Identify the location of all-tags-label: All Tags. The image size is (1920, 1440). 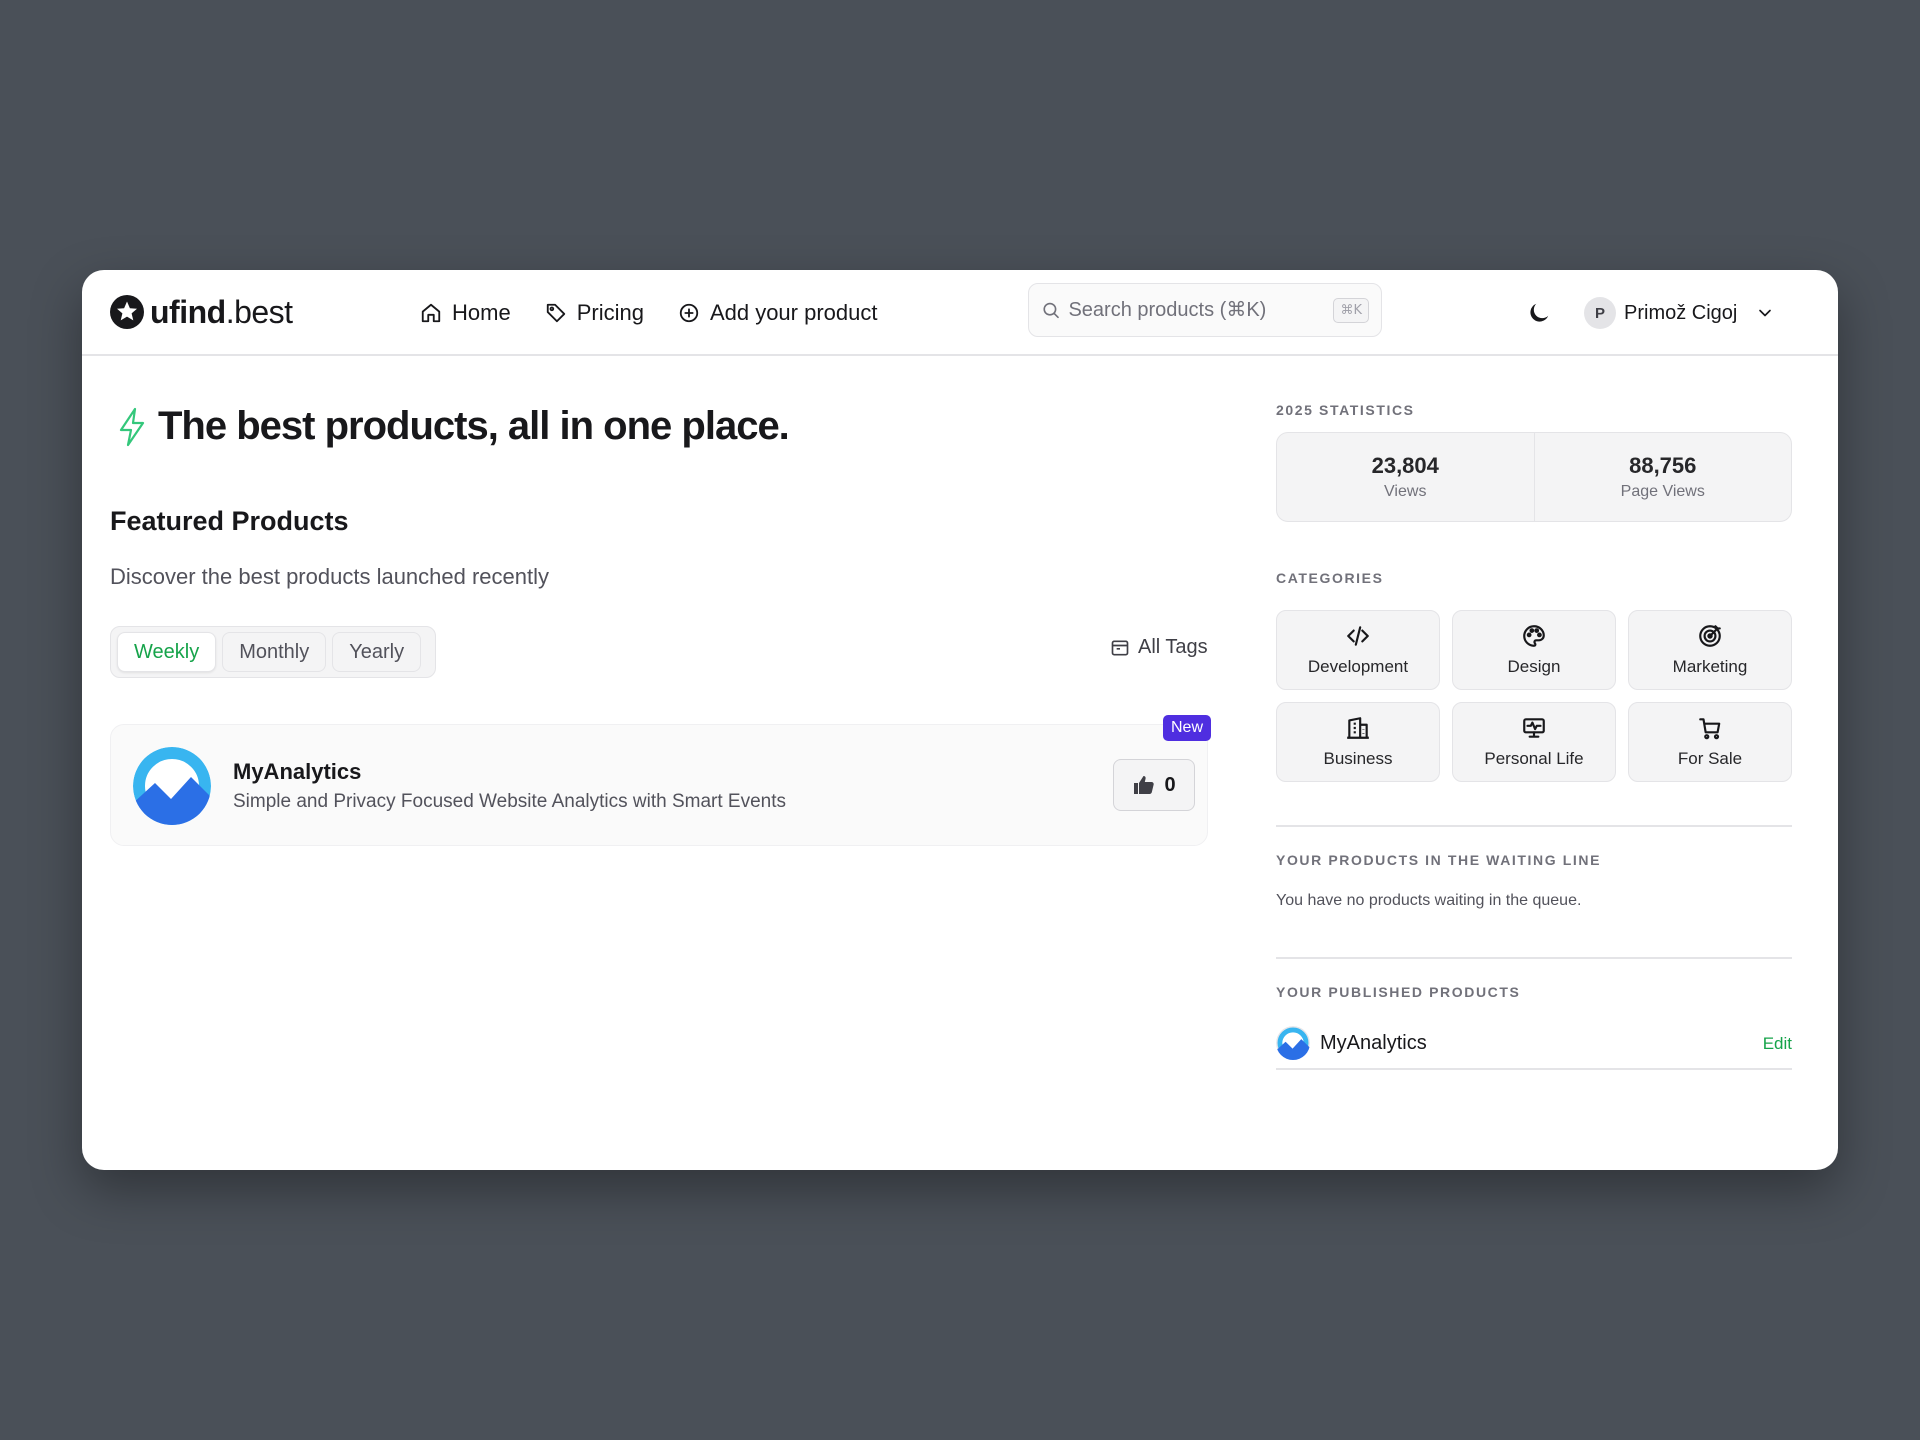
(1173, 647).